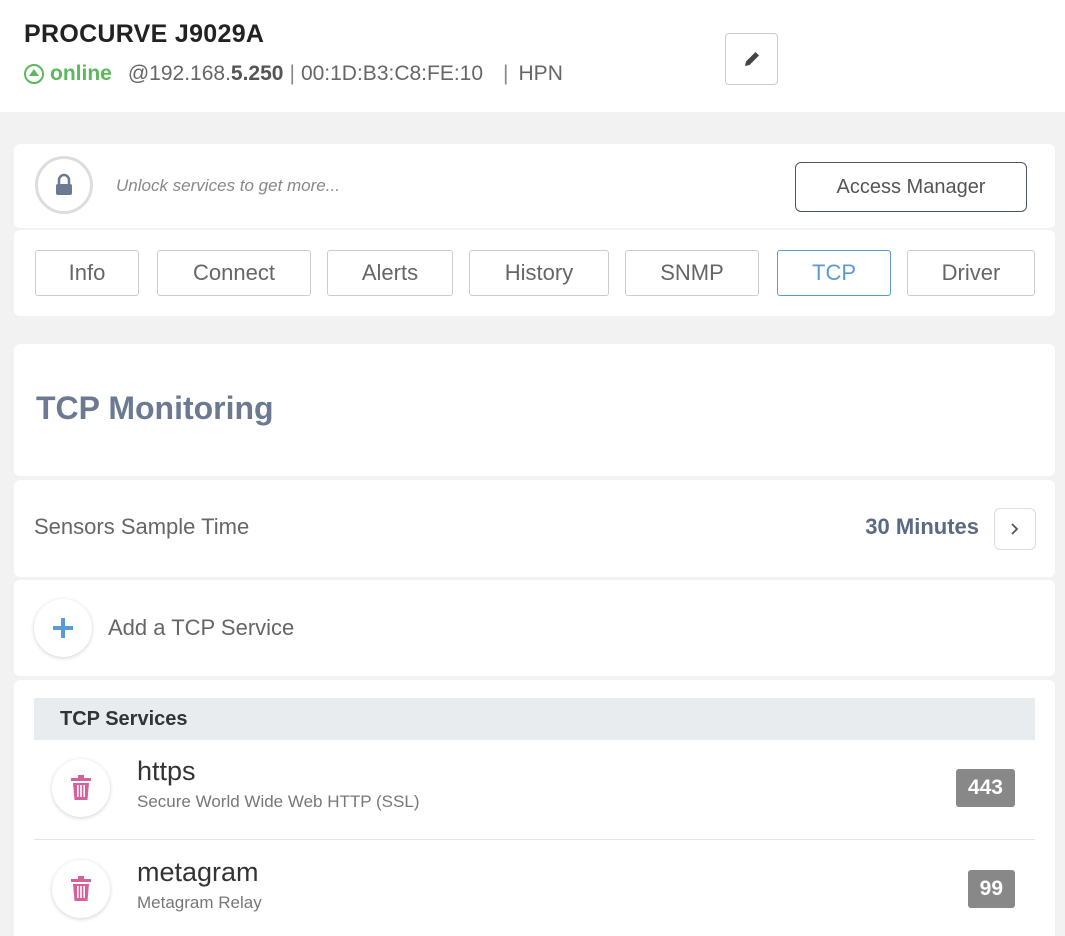 This screenshot has width=1065, height=936. Describe the element at coordinates (144, 34) in the screenshot. I see `device-name: PROCURVE J9029A` at that location.